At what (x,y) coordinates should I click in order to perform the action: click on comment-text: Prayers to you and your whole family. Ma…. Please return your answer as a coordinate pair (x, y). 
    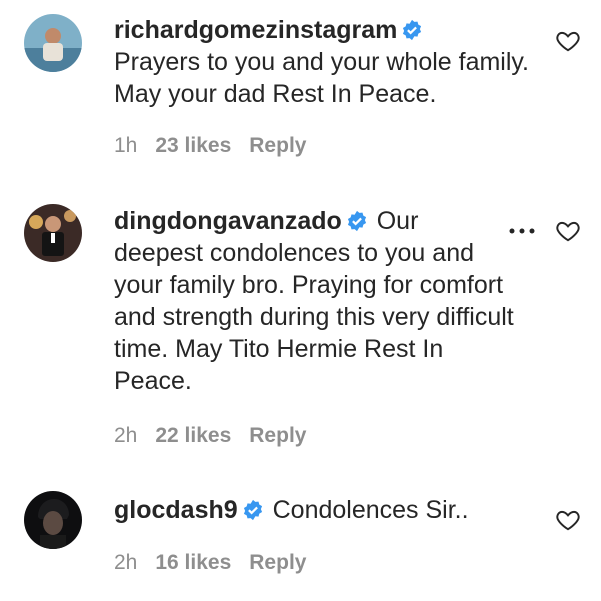
    Looking at the image, I should click on (322, 78).